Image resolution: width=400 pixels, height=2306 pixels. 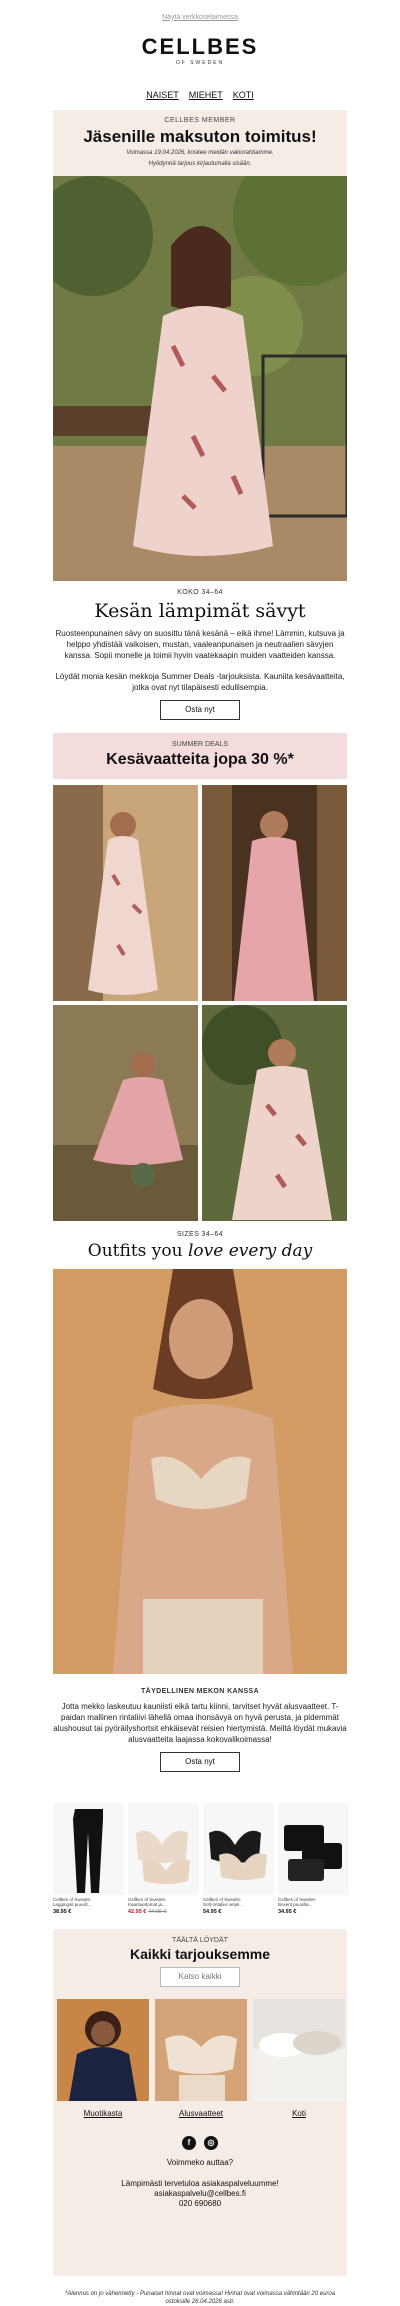 What do you see at coordinates (103, 2050) in the screenshot?
I see `category-fashion-image` at bounding box center [103, 2050].